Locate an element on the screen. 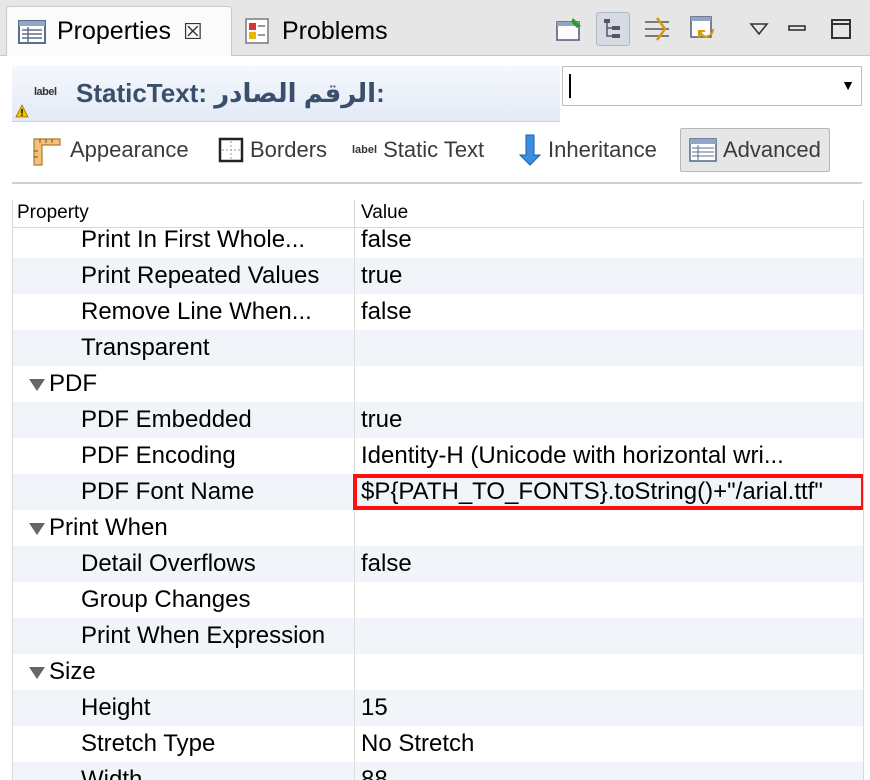  subtab-advanced: Advanced is located at coordinates (755, 150).